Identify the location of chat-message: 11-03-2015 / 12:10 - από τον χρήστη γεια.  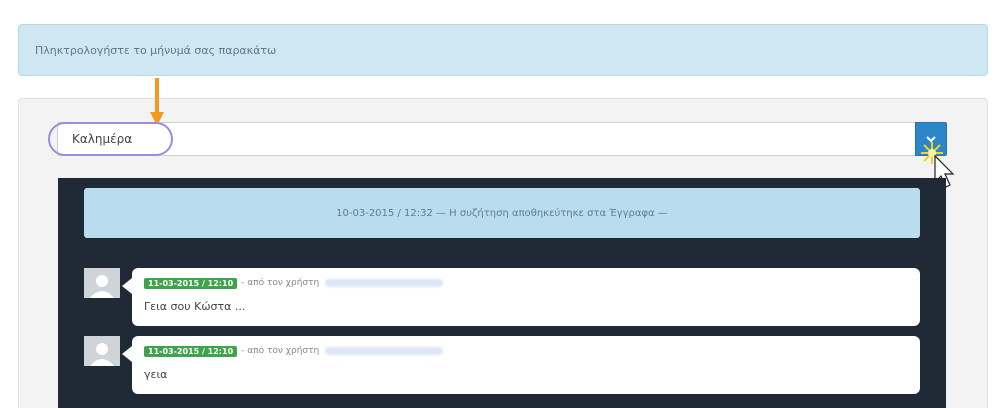
(502, 365).